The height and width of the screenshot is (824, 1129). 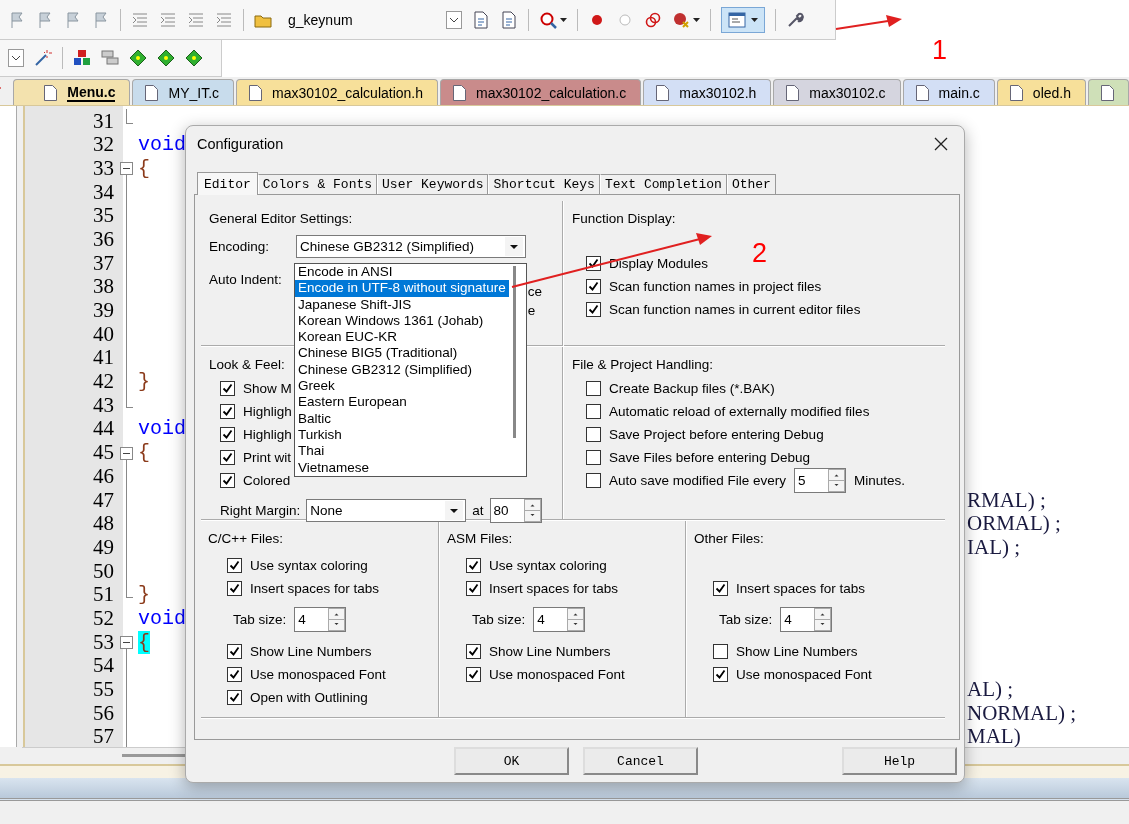 What do you see at coordinates (227, 183) in the screenshot?
I see `dialog-tab: Editor` at bounding box center [227, 183].